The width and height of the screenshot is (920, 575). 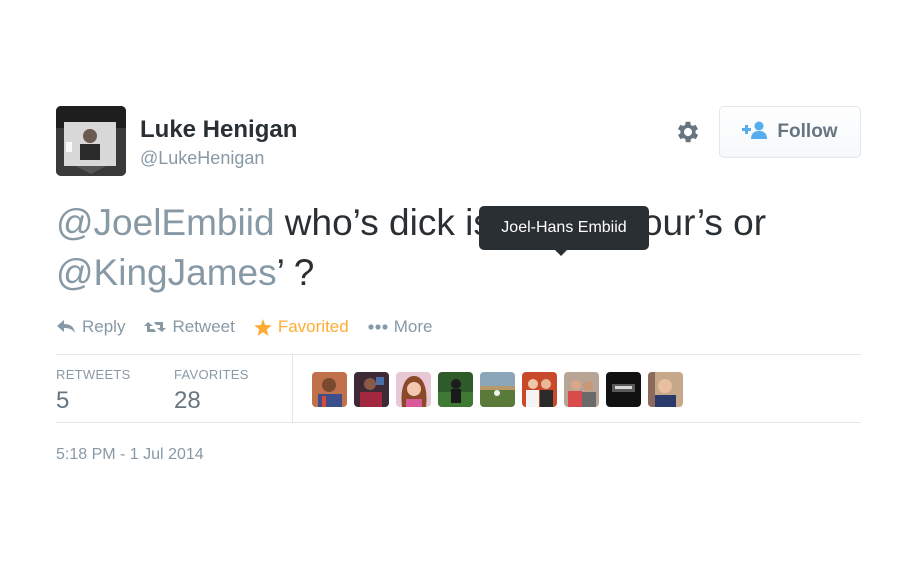 I want to click on tweet-header: Luke Henigan @LukeHenigan Follow, so click(x=458, y=141).